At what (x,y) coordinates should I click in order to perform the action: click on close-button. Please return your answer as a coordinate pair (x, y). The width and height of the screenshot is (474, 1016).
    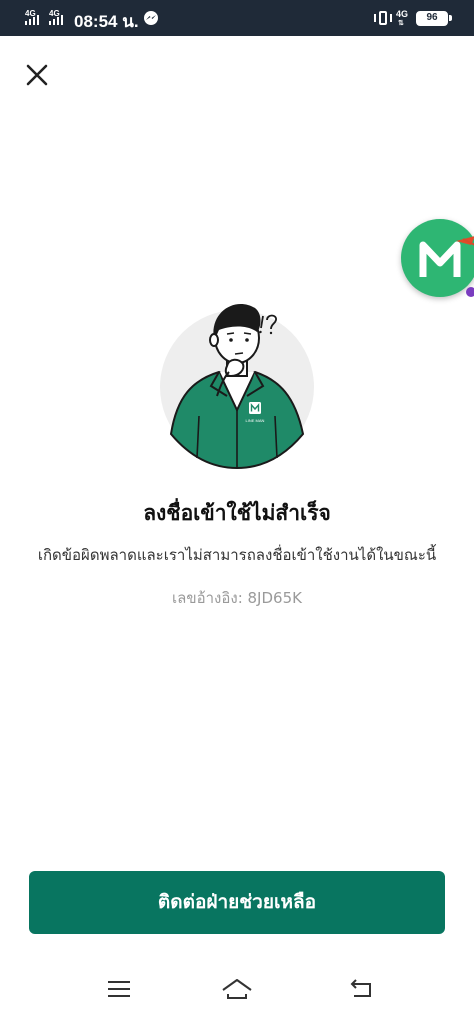
    Looking at the image, I should click on (37, 75).